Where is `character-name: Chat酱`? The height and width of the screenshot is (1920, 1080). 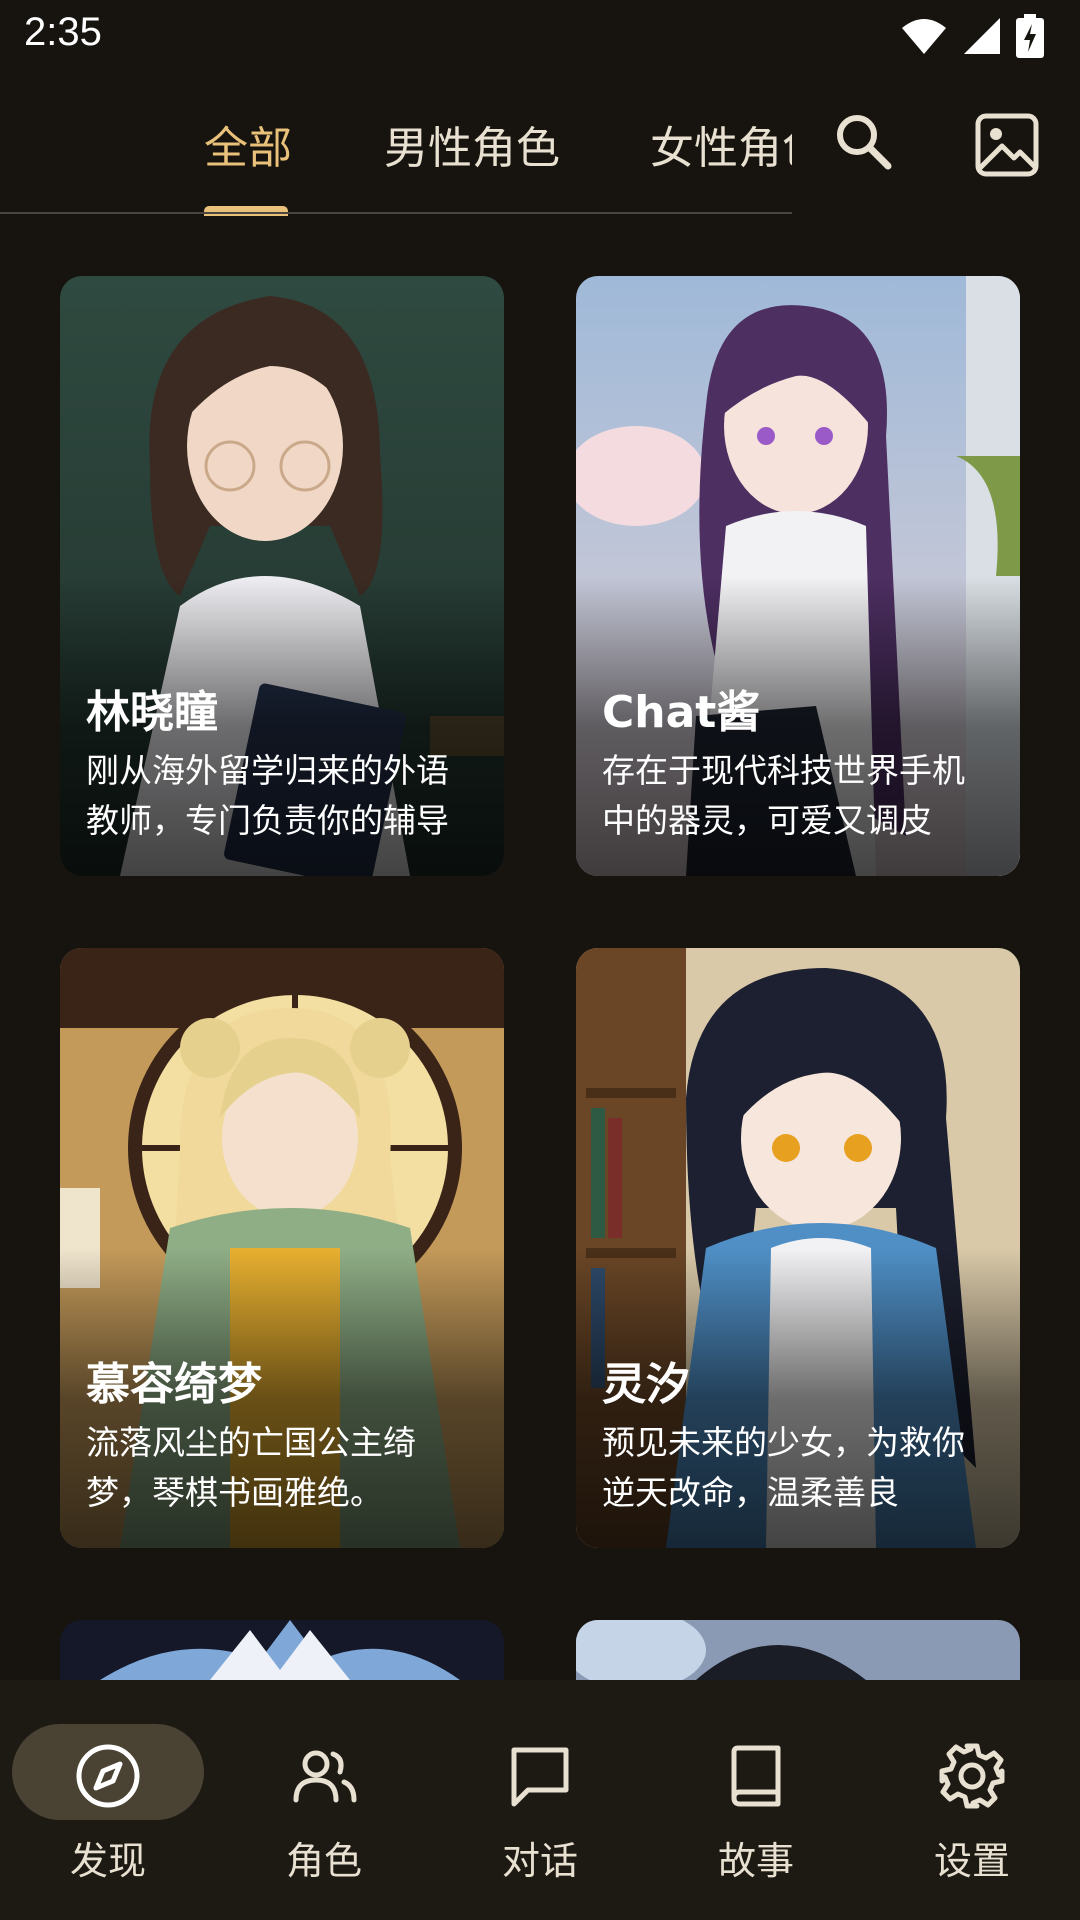 character-name: Chat酱 is located at coordinates (681, 712).